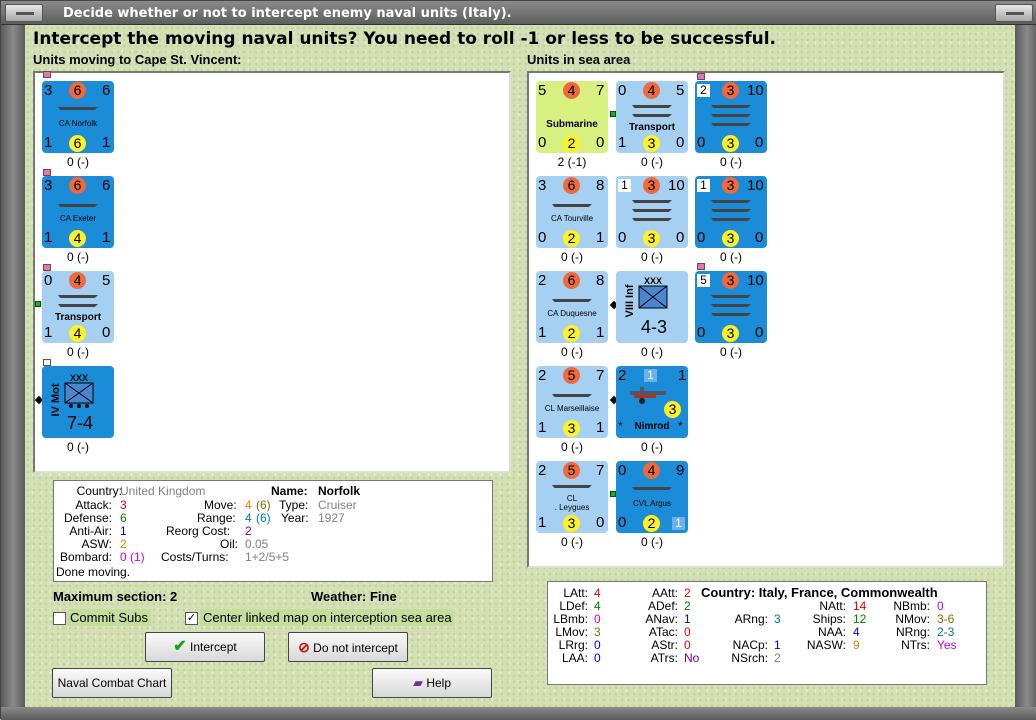 The height and width of the screenshot is (720, 1036). What do you see at coordinates (93, 572) in the screenshot?
I see `status-text: Done moving.` at bounding box center [93, 572].